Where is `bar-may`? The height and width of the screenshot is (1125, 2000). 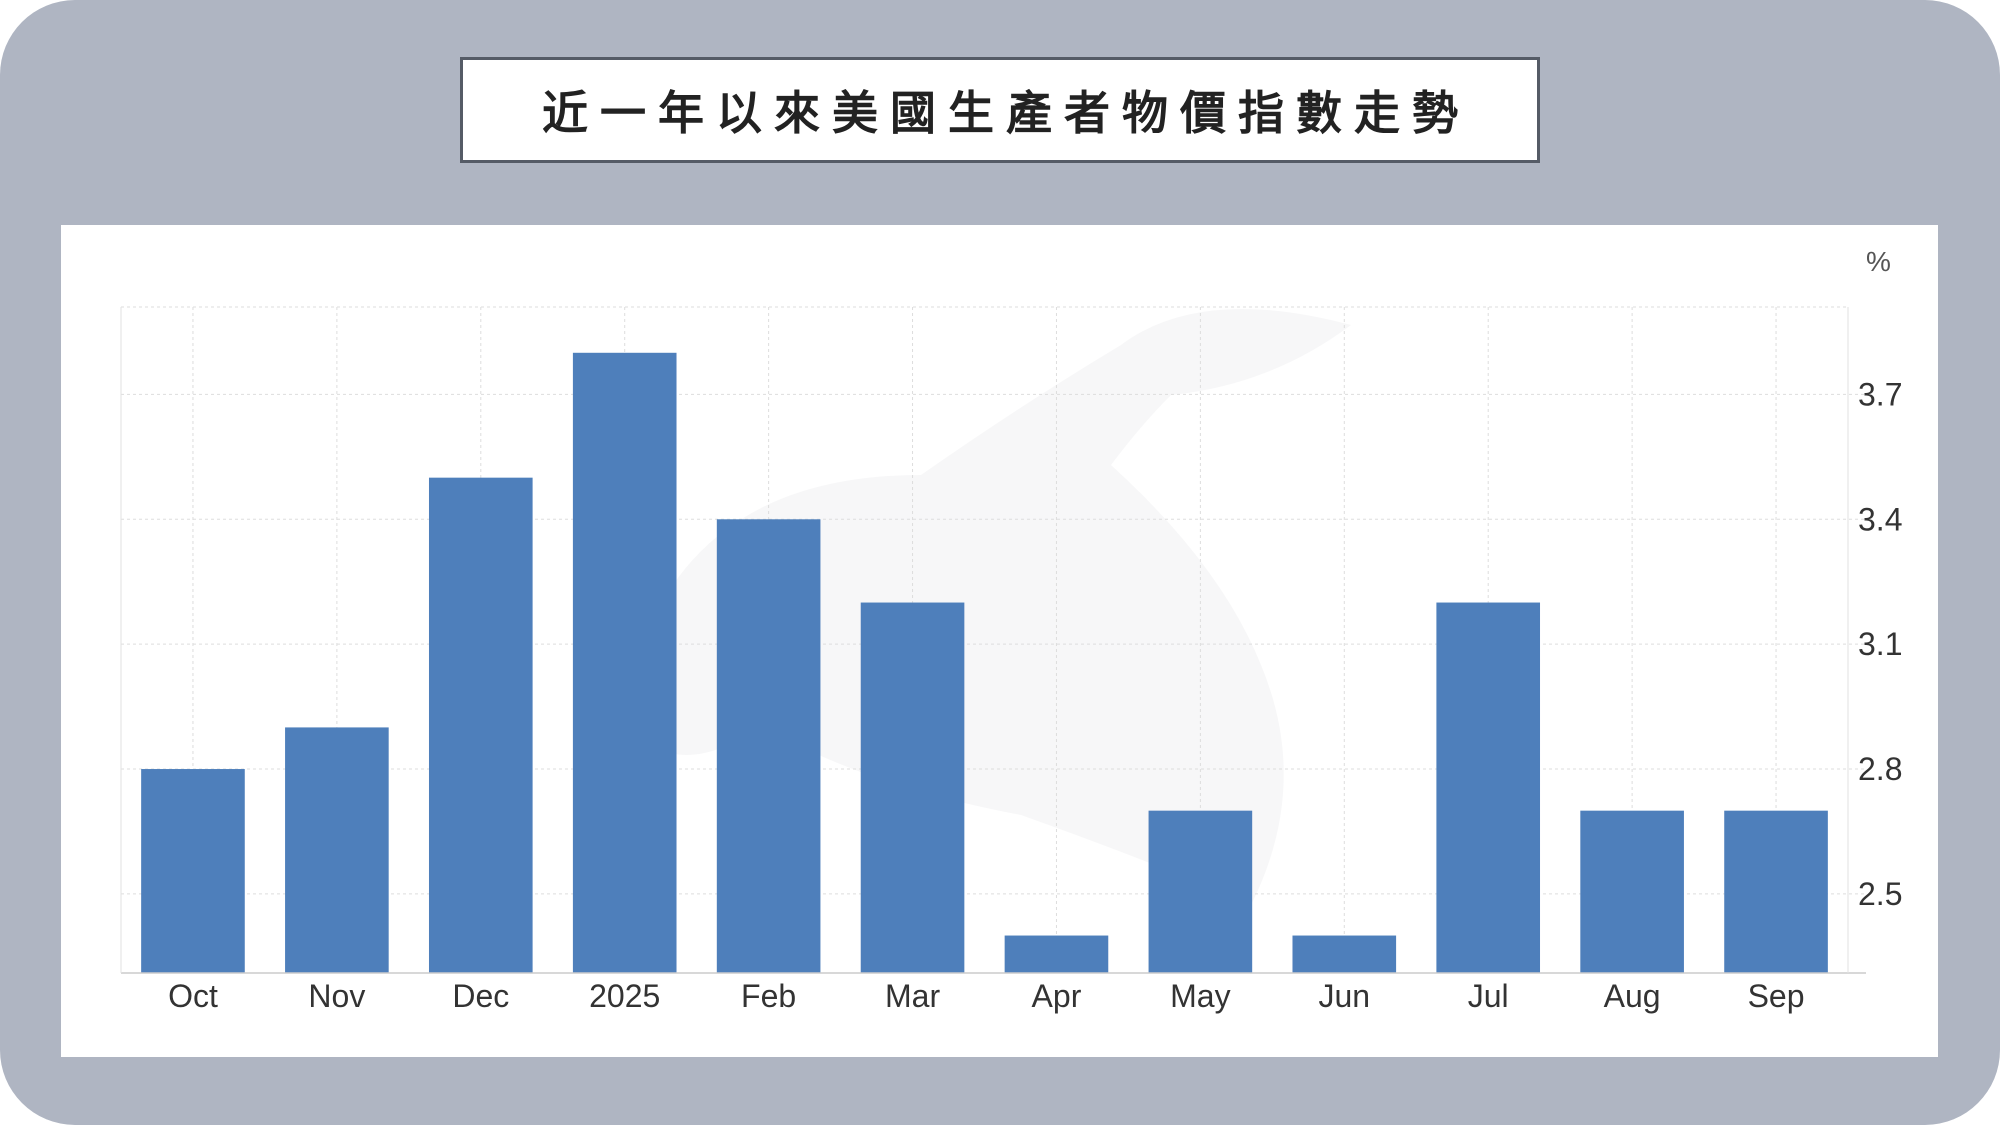
bar-may is located at coordinates (1200, 891).